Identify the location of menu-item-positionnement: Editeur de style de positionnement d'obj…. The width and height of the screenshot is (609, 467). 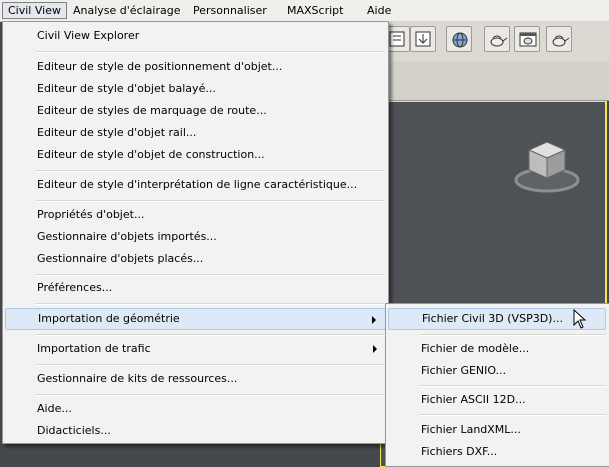
(195, 67).